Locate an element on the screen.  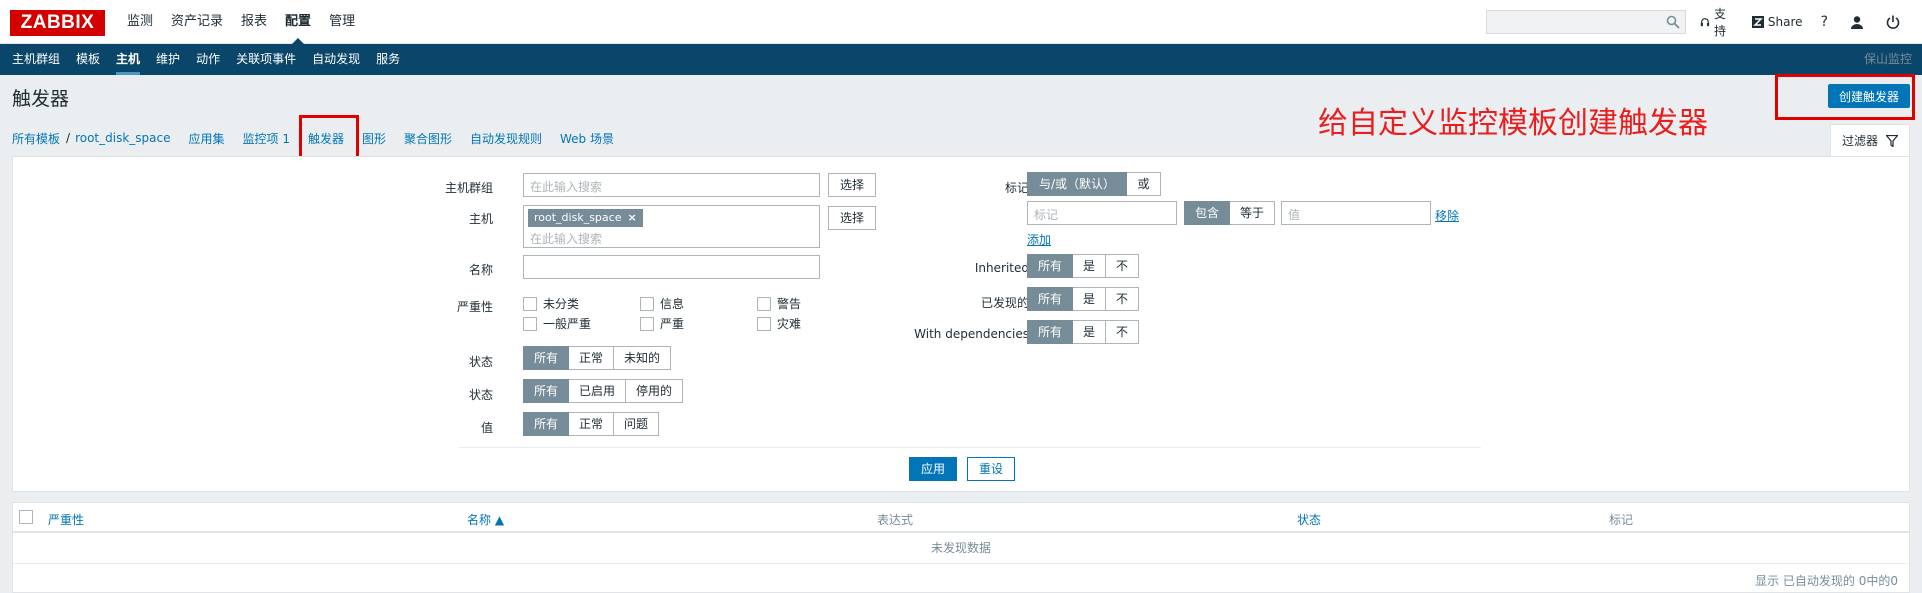
value-ok: 正常 is located at coordinates (592, 424).